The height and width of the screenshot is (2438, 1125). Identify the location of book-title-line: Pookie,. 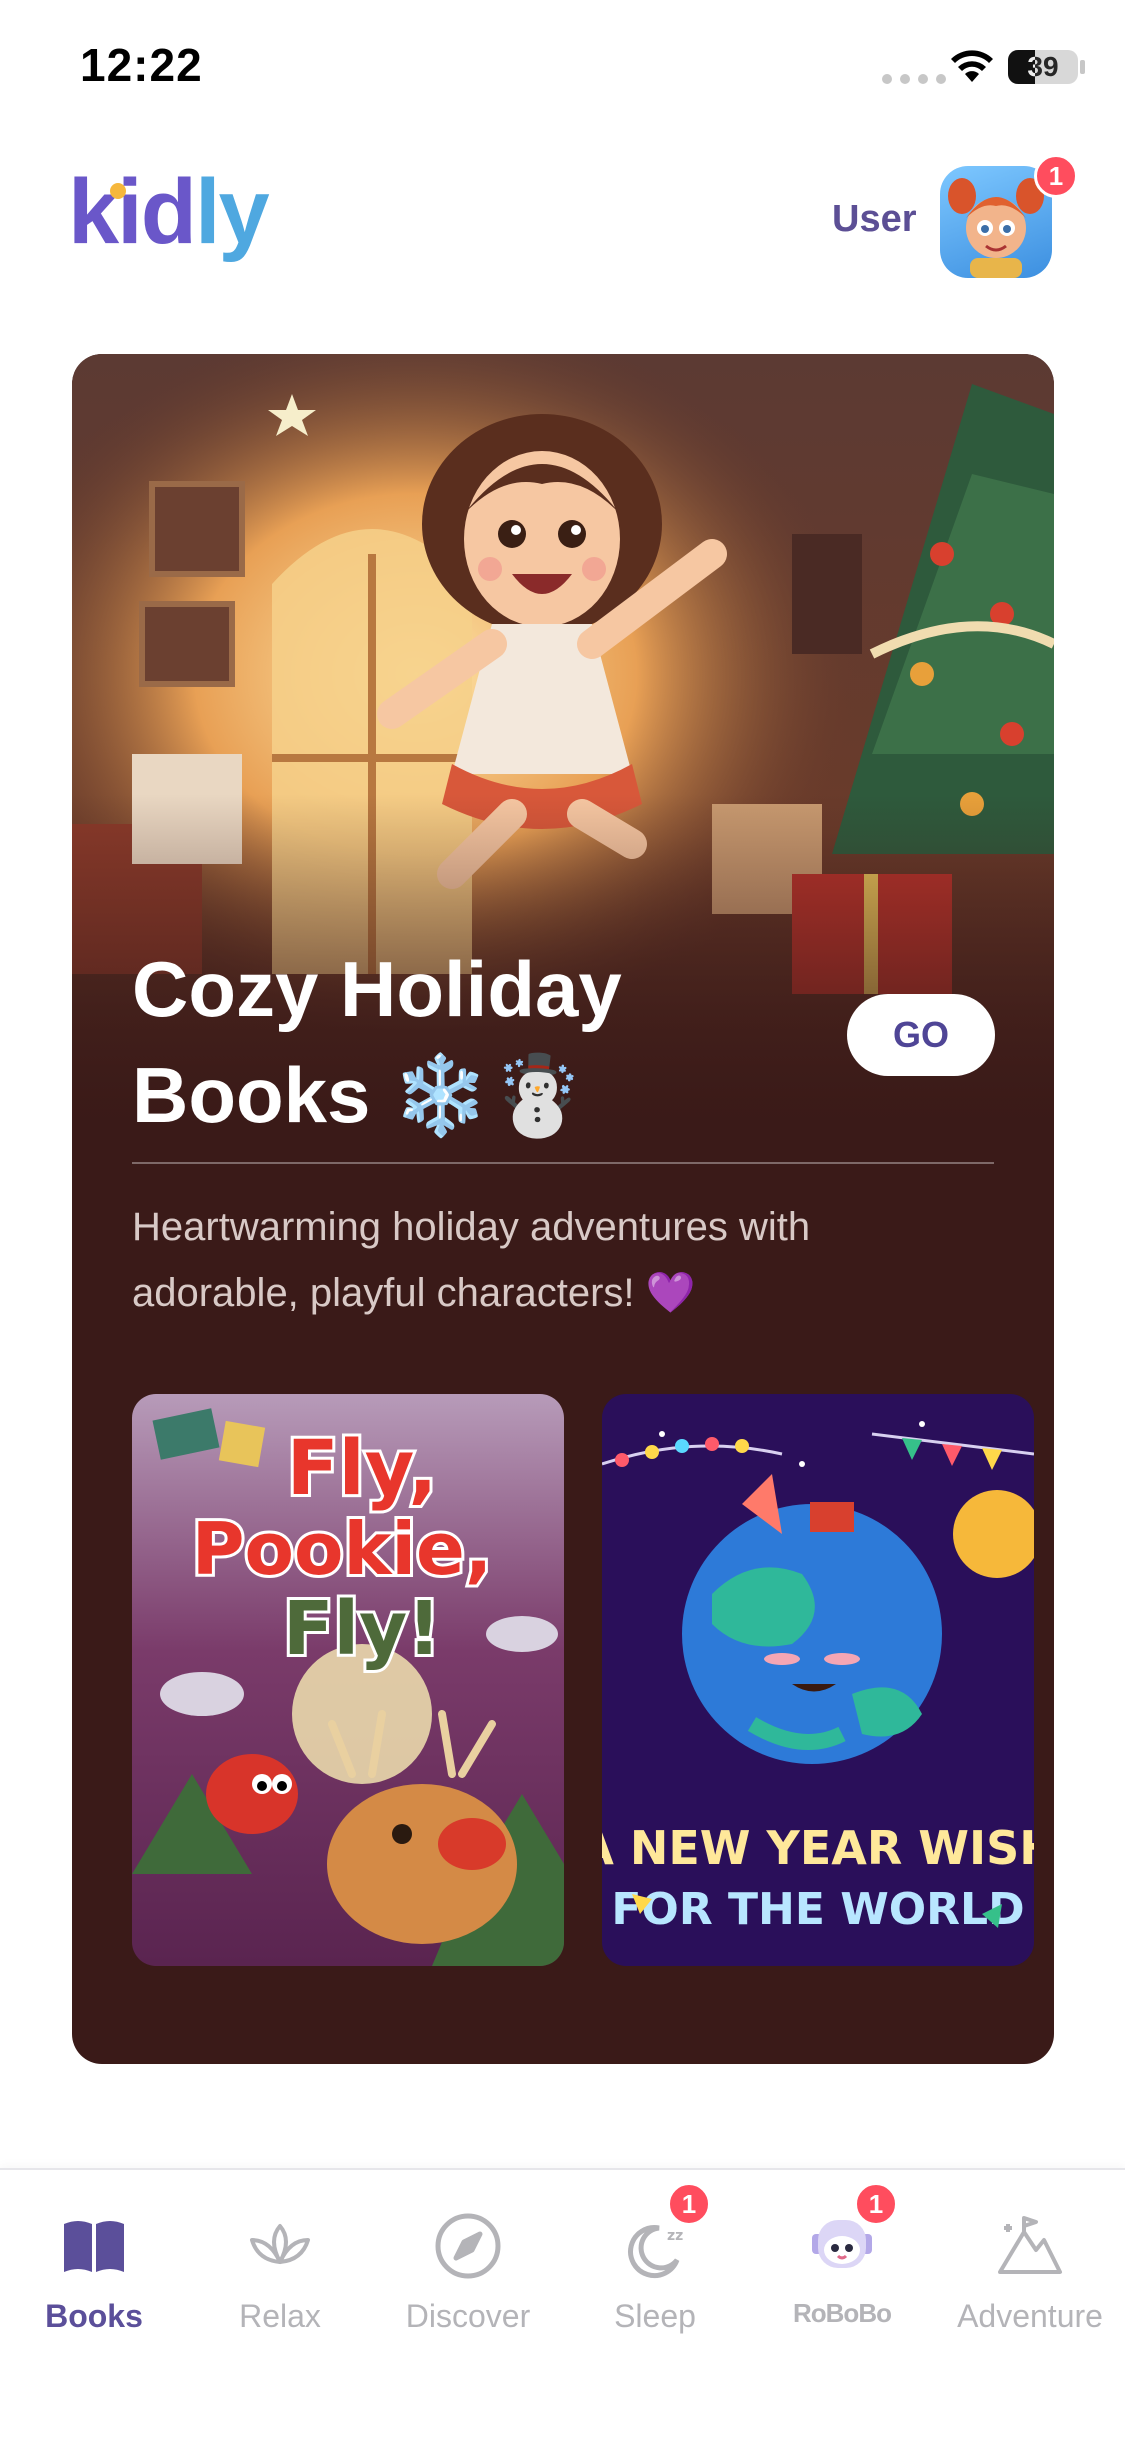
(342, 1549).